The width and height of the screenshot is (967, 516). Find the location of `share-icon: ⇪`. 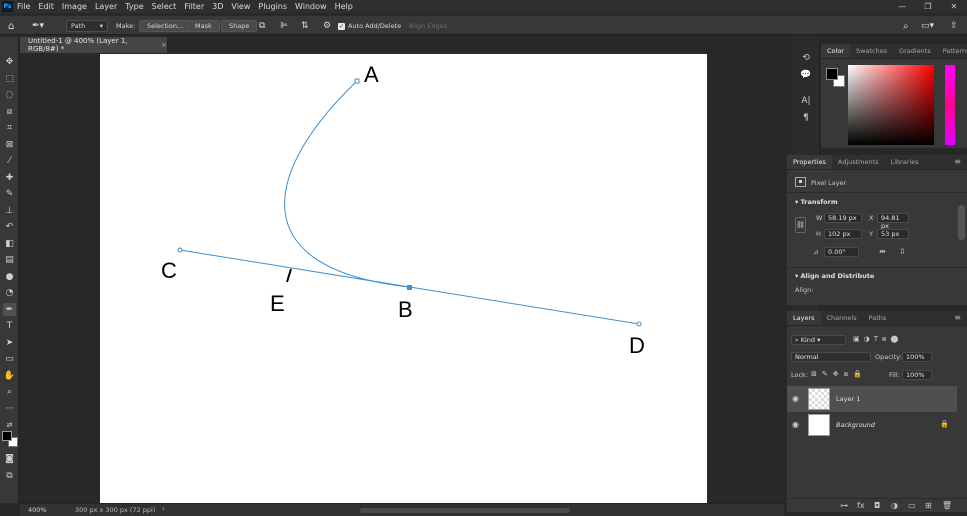

share-icon: ⇪ is located at coordinates (954, 26).